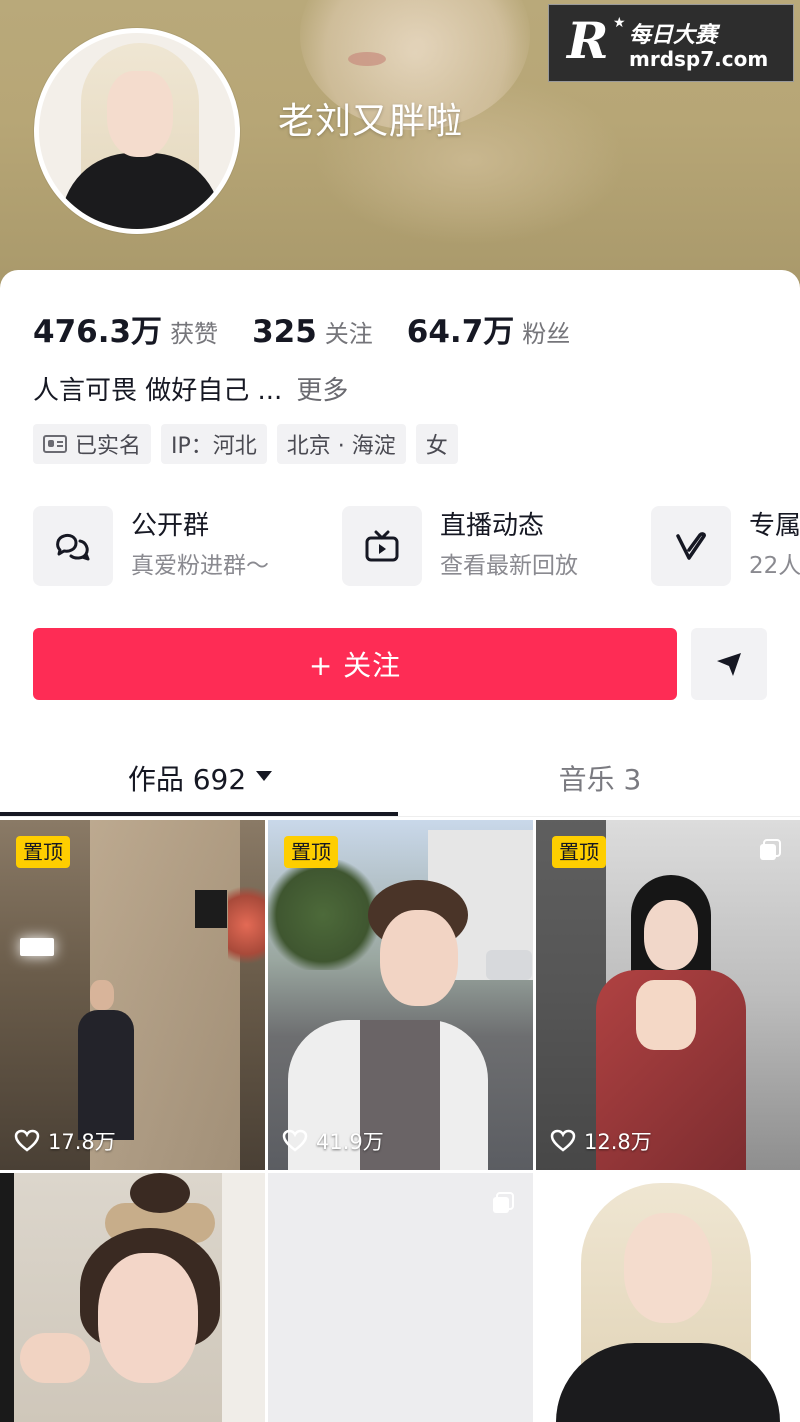 This screenshot has height=1422, width=800. I want to click on feature-live-updates: 直播动态 查看最新回放, so click(460, 546).